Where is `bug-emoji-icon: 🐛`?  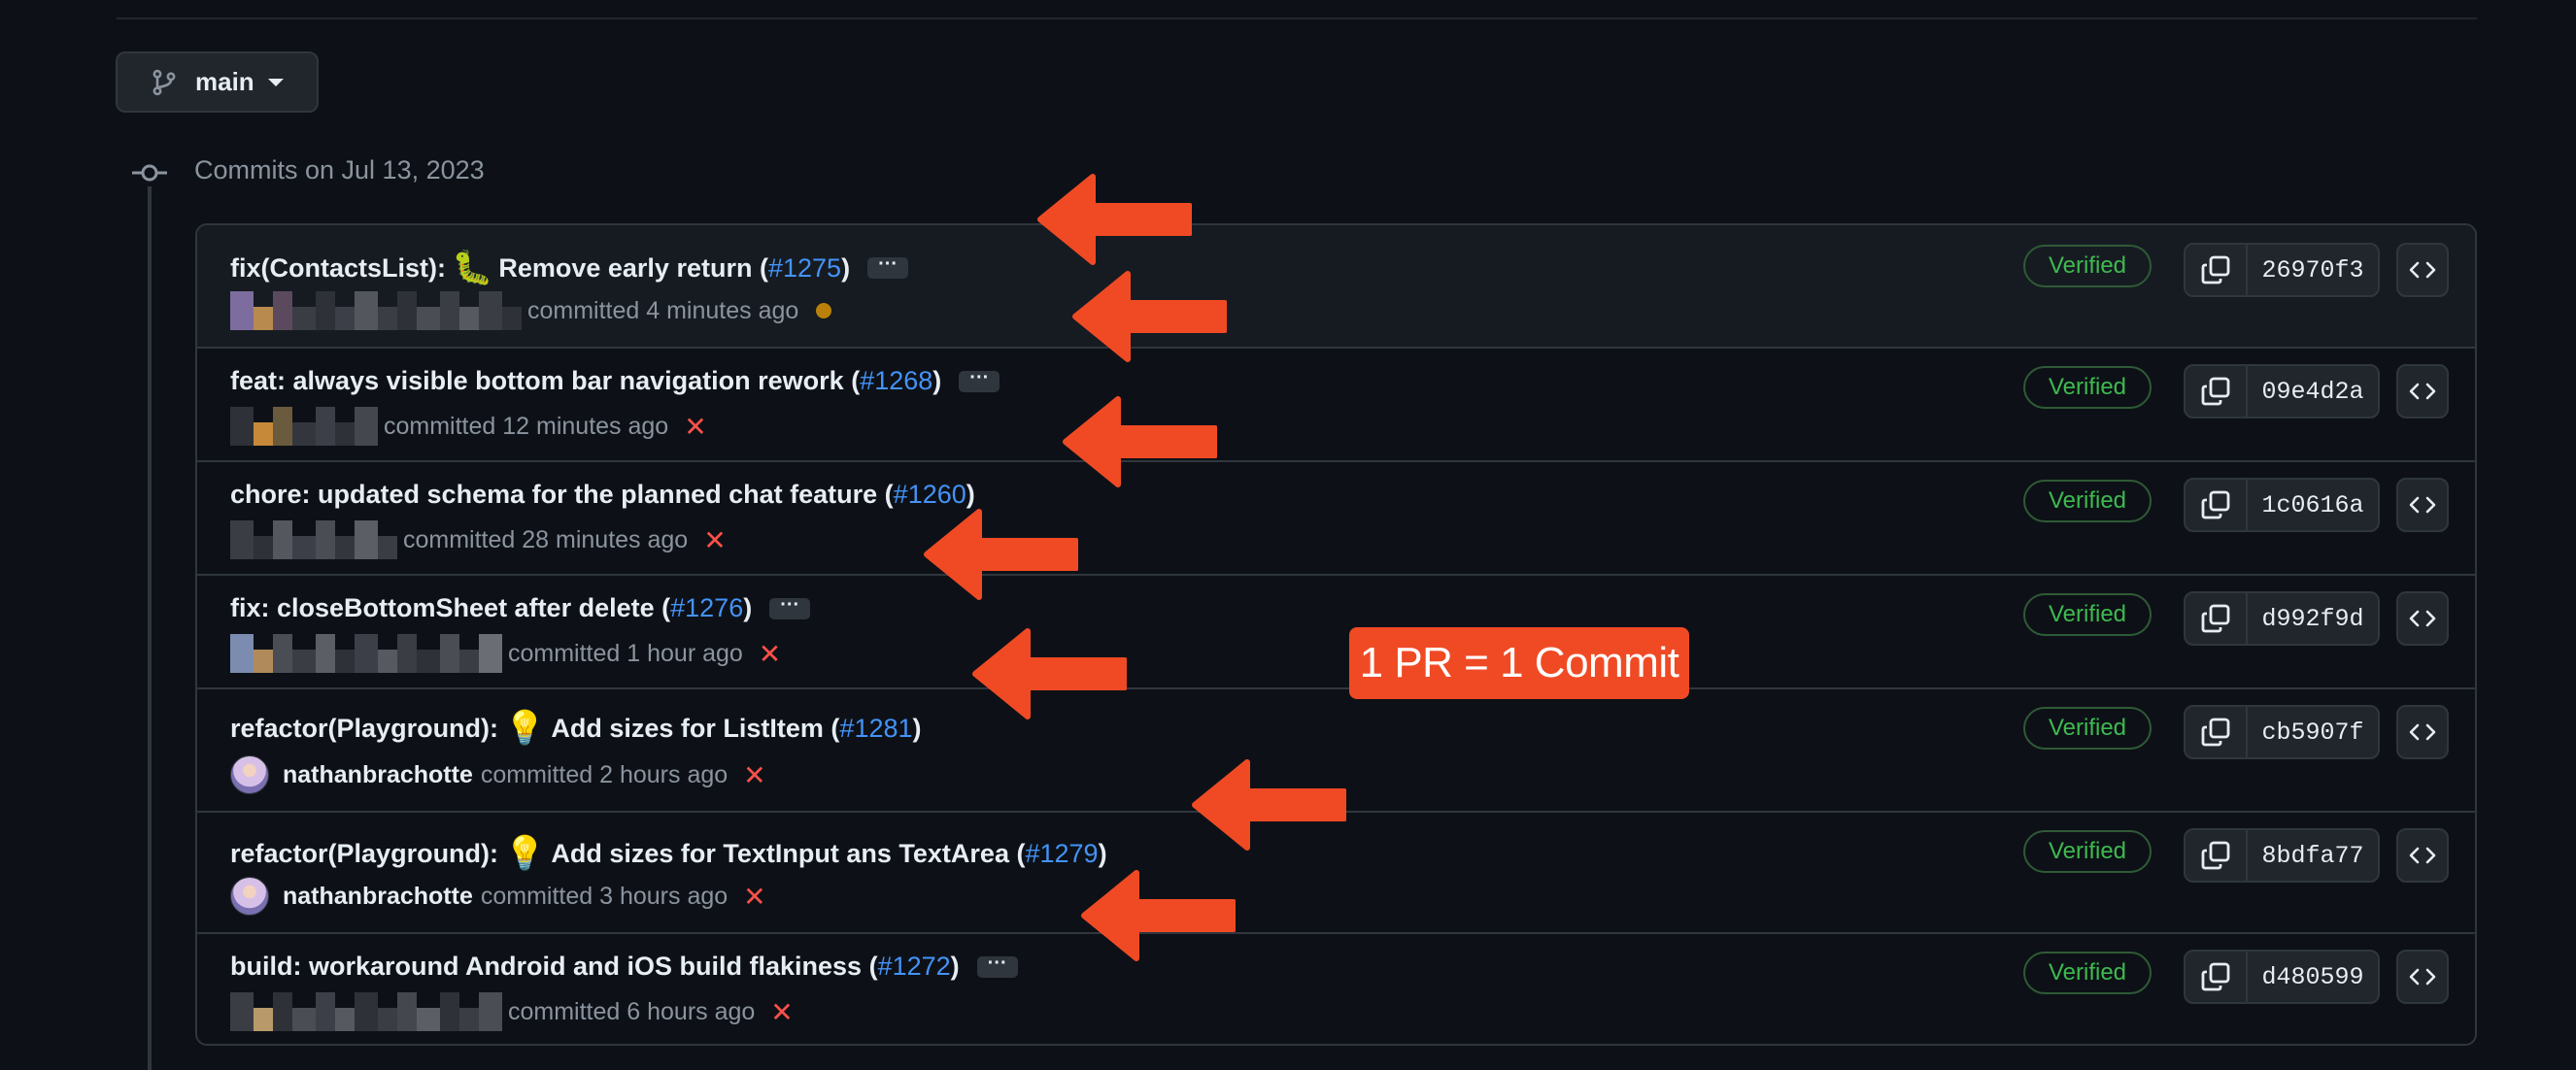
bug-emoji-icon: 🐛 is located at coordinates (472, 268).